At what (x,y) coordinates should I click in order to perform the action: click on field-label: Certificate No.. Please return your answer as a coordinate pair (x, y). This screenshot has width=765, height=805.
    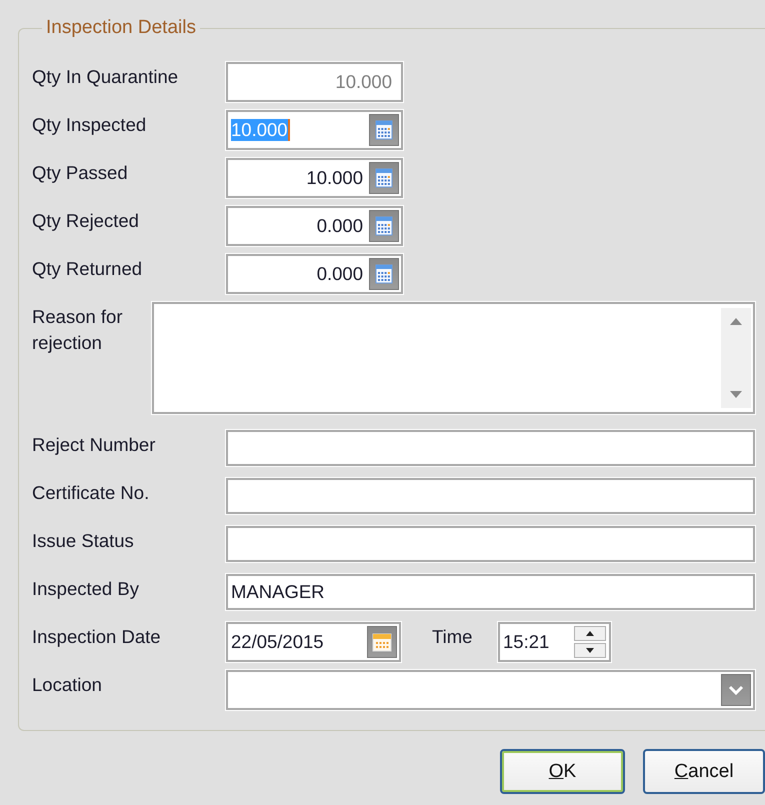
    Looking at the image, I should click on (91, 493).